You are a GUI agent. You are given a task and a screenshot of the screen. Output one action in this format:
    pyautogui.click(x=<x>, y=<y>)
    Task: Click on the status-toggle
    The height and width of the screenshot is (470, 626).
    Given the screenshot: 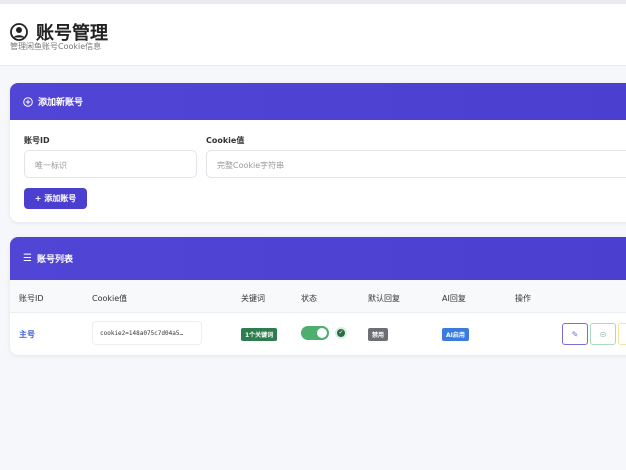 What is the action you would take?
    pyautogui.click(x=315, y=333)
    